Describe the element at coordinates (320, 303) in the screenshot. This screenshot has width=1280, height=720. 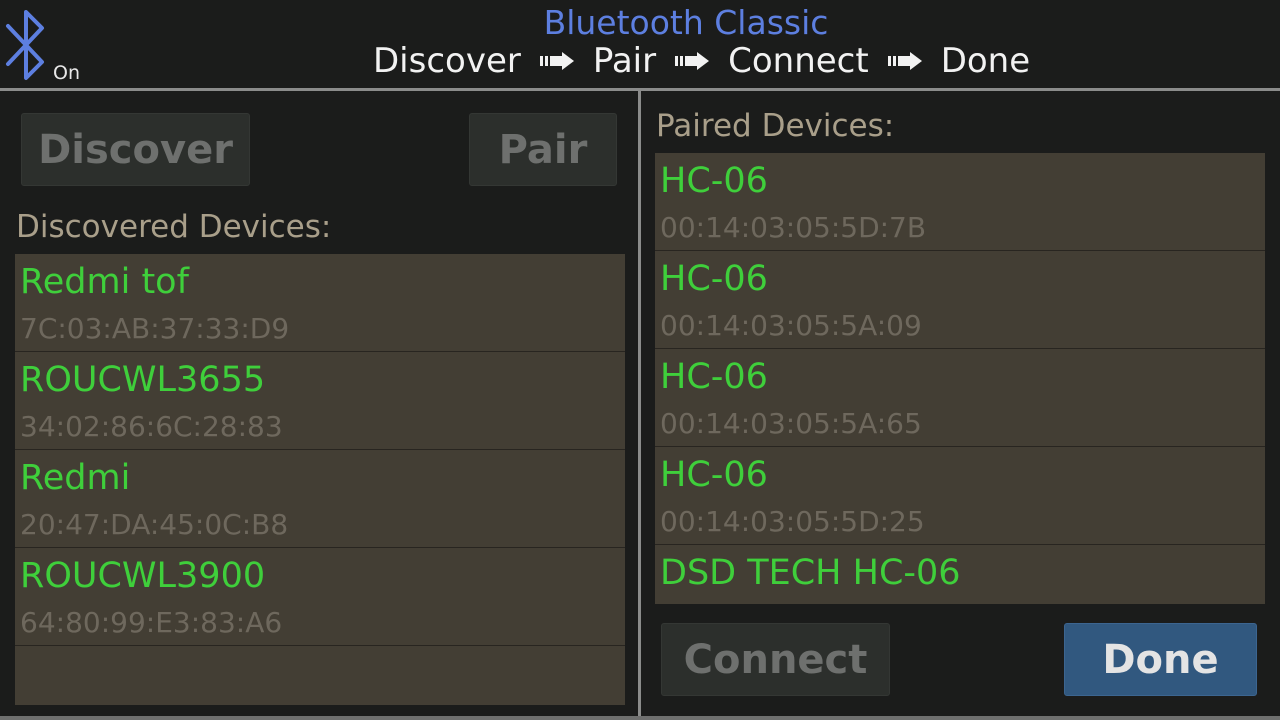
I see `discovered-device-item: Redmi tof 7C:03:AB:37:33:D9` at that location.